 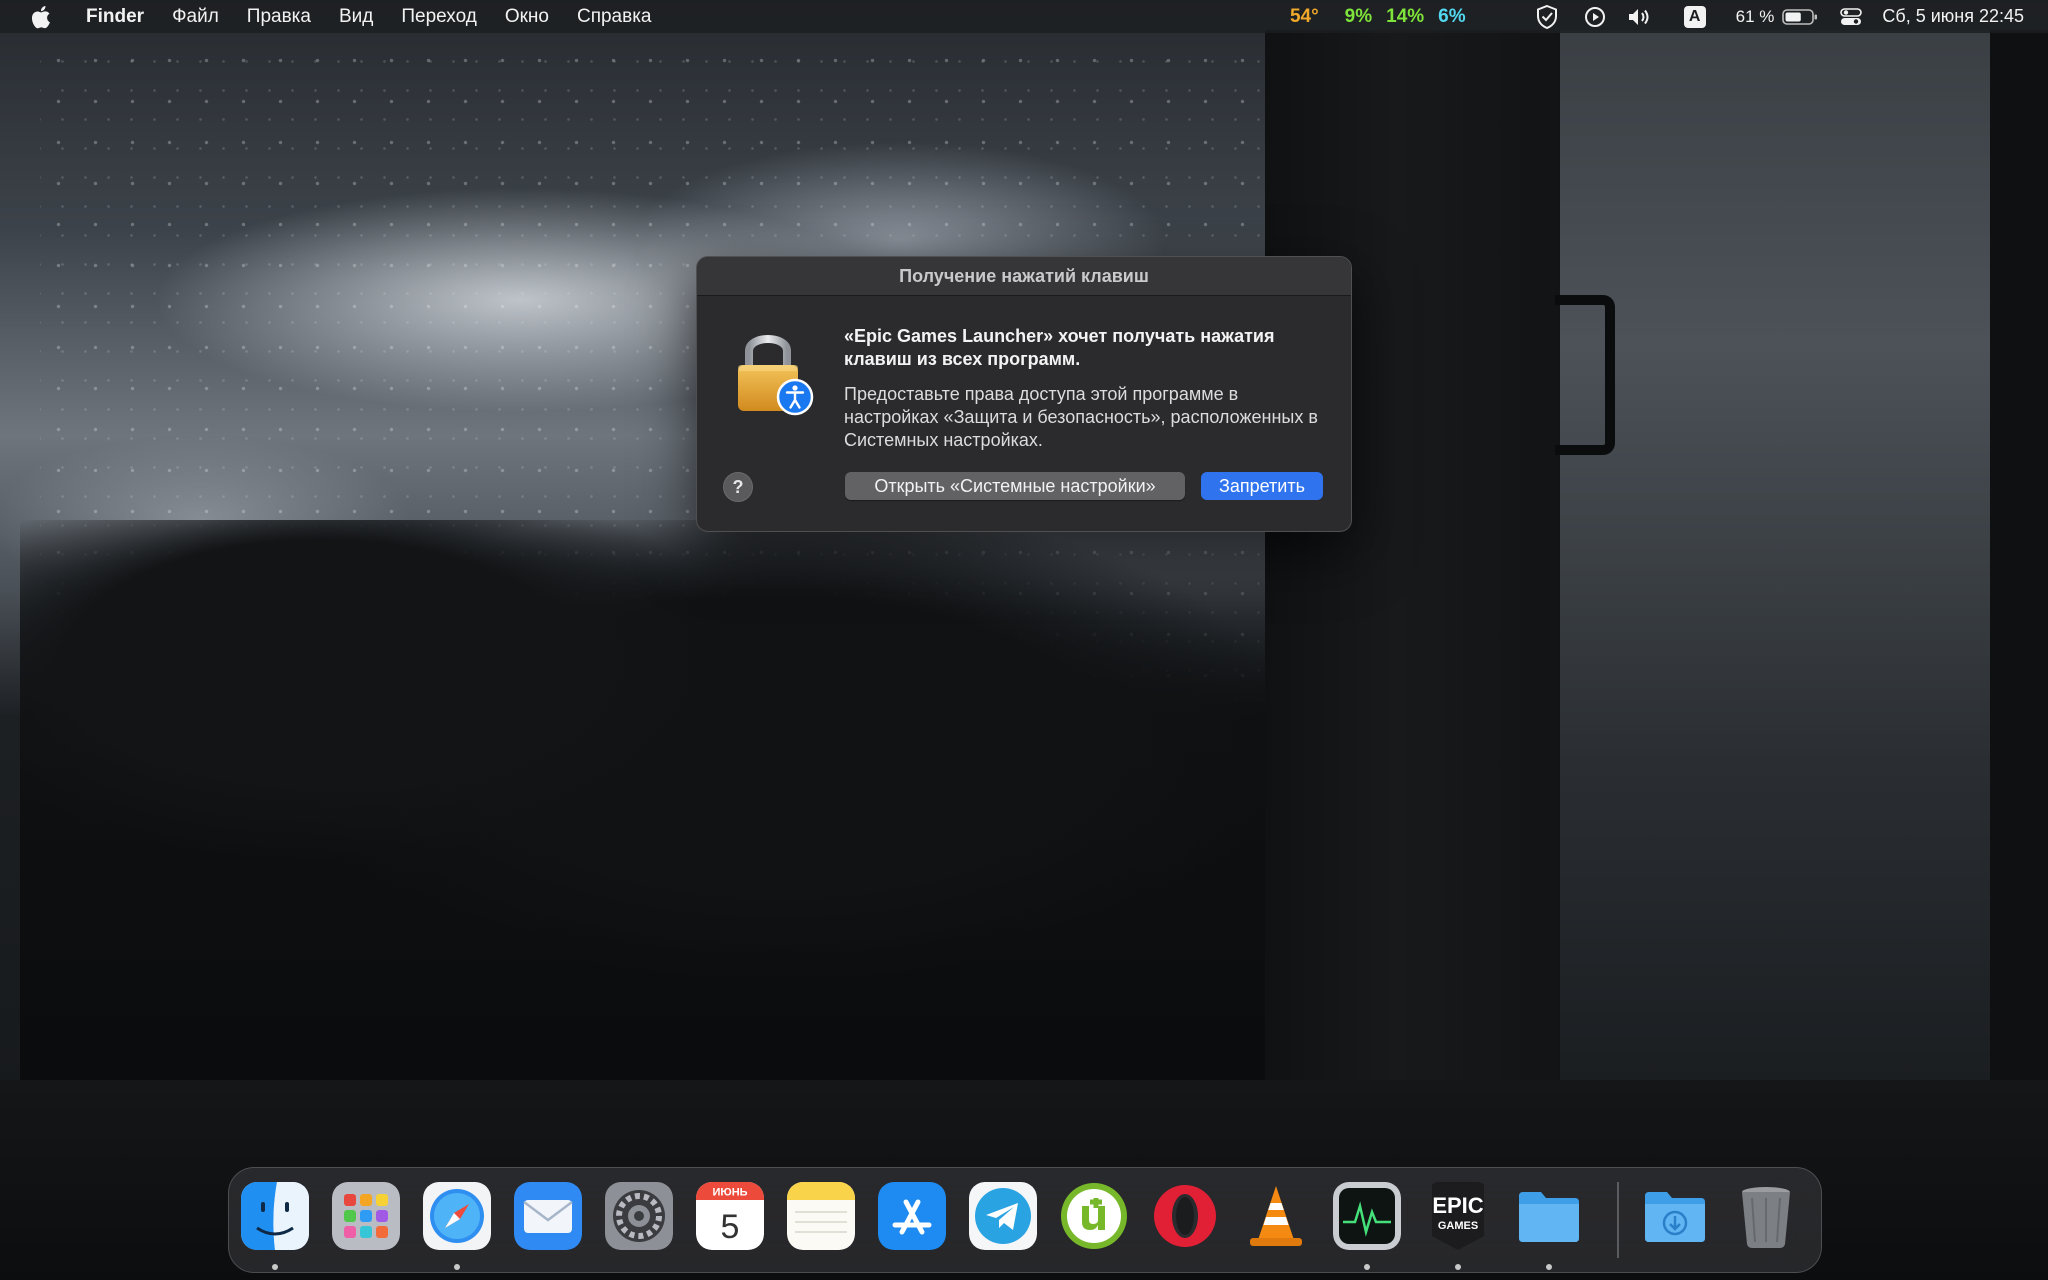 What do you see at coordinates (356, 16) in the screenshot?
I see `menu-view: Вид` at bounding box center [356, 16].